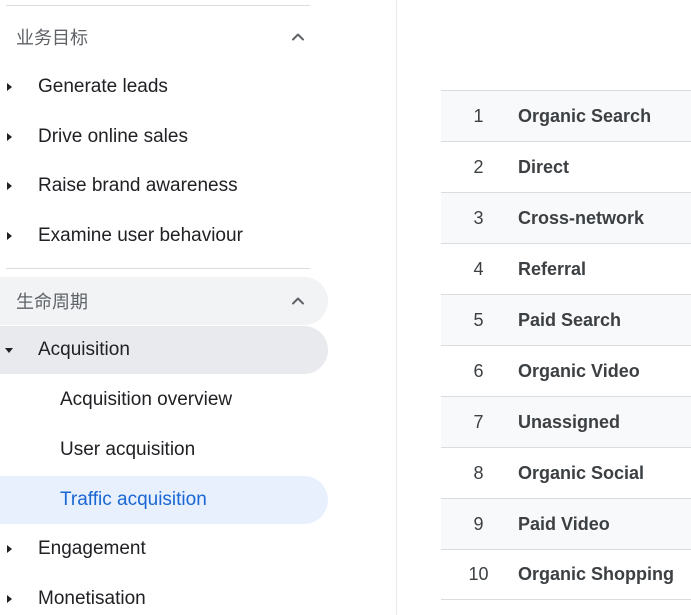 The image size is (691, 615). What do you see at coordinates (9, 350) in the screenshot?
I see `caret-down-icon` at bounding box center [9, 350].